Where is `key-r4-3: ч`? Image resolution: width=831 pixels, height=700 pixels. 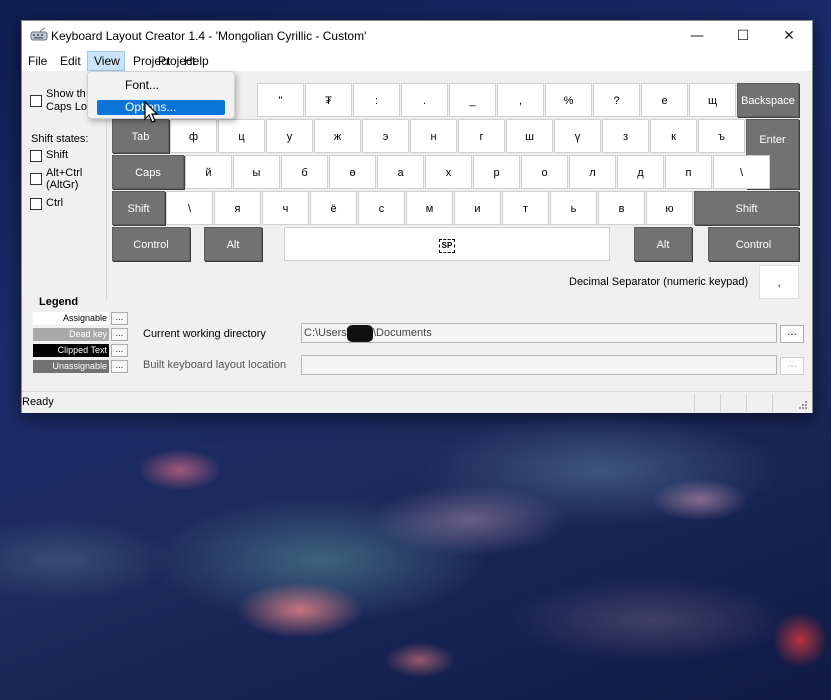
key-r4-3: ч is located at coordinates (285, 208).